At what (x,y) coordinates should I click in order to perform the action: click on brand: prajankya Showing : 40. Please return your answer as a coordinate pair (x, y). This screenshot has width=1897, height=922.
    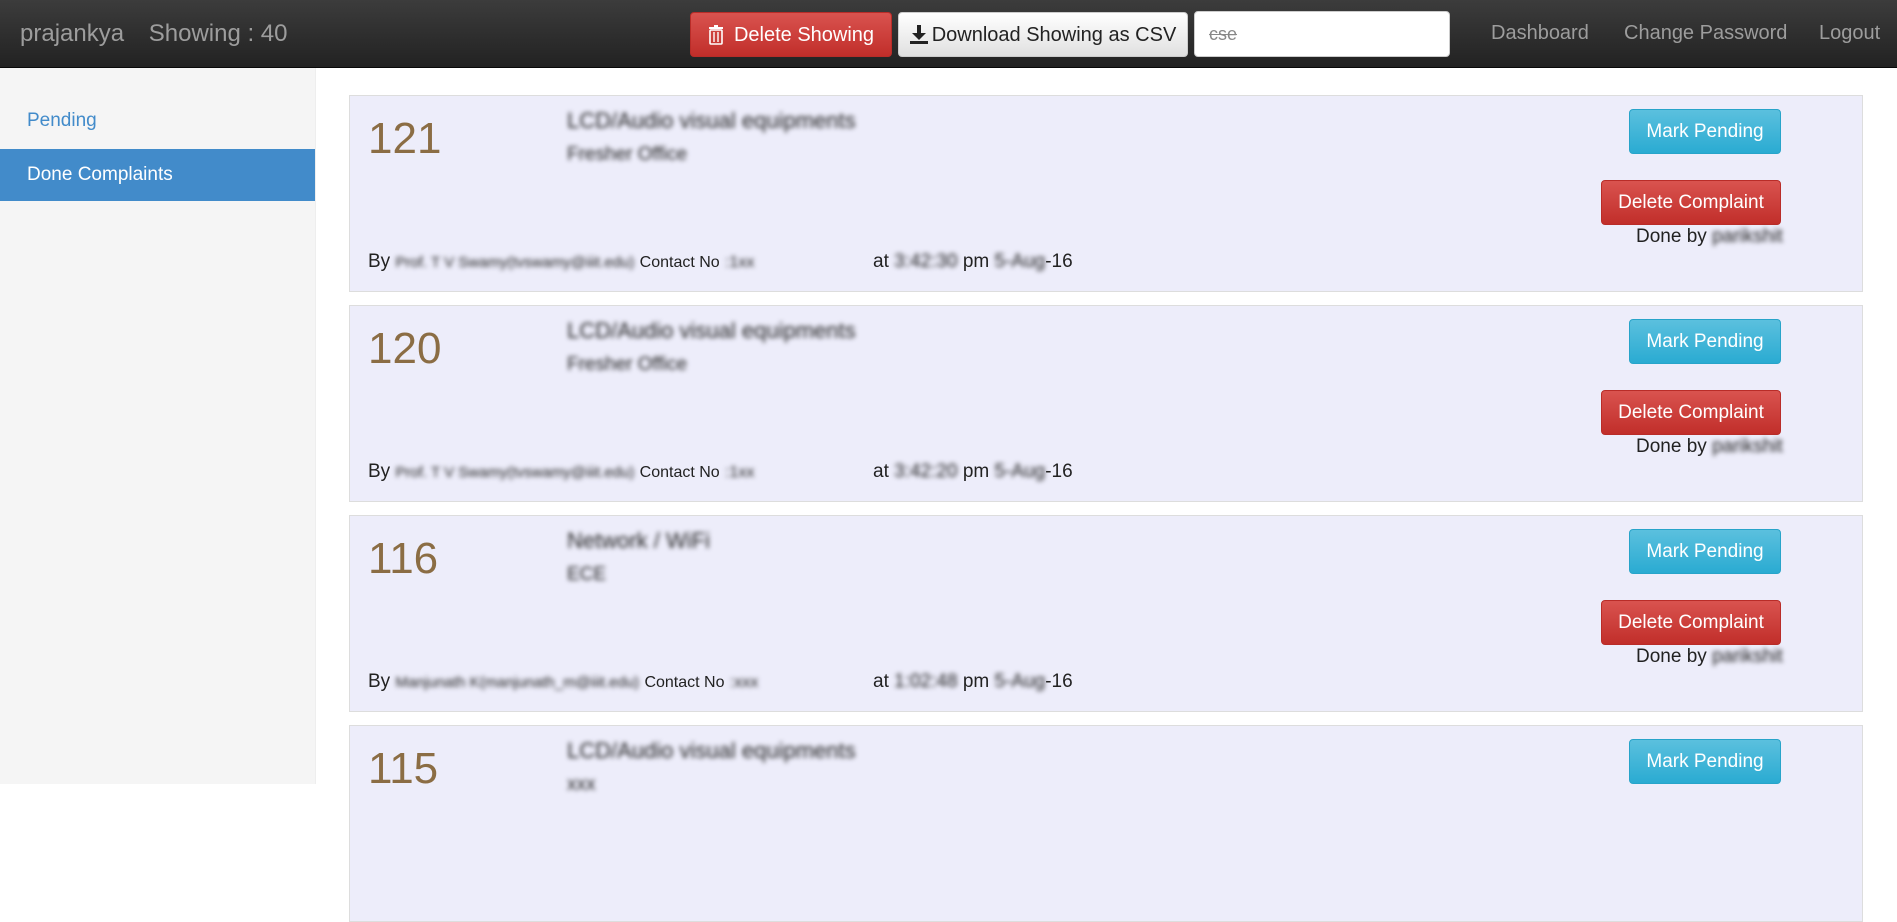
    Looking at the image, I should click on (163, 34).